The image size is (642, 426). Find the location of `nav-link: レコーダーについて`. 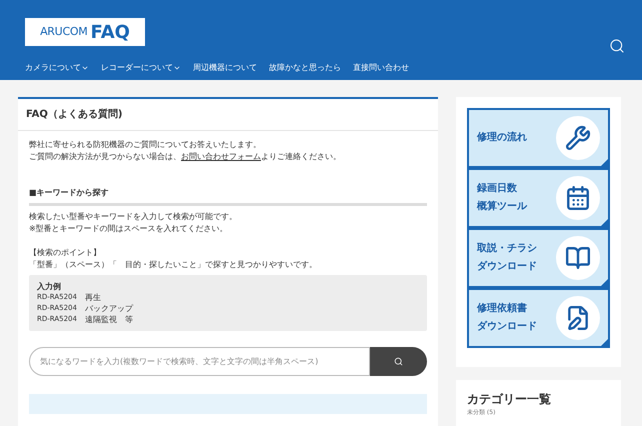

nav-link: レコーダーについて is located at coordinates (141, 68).